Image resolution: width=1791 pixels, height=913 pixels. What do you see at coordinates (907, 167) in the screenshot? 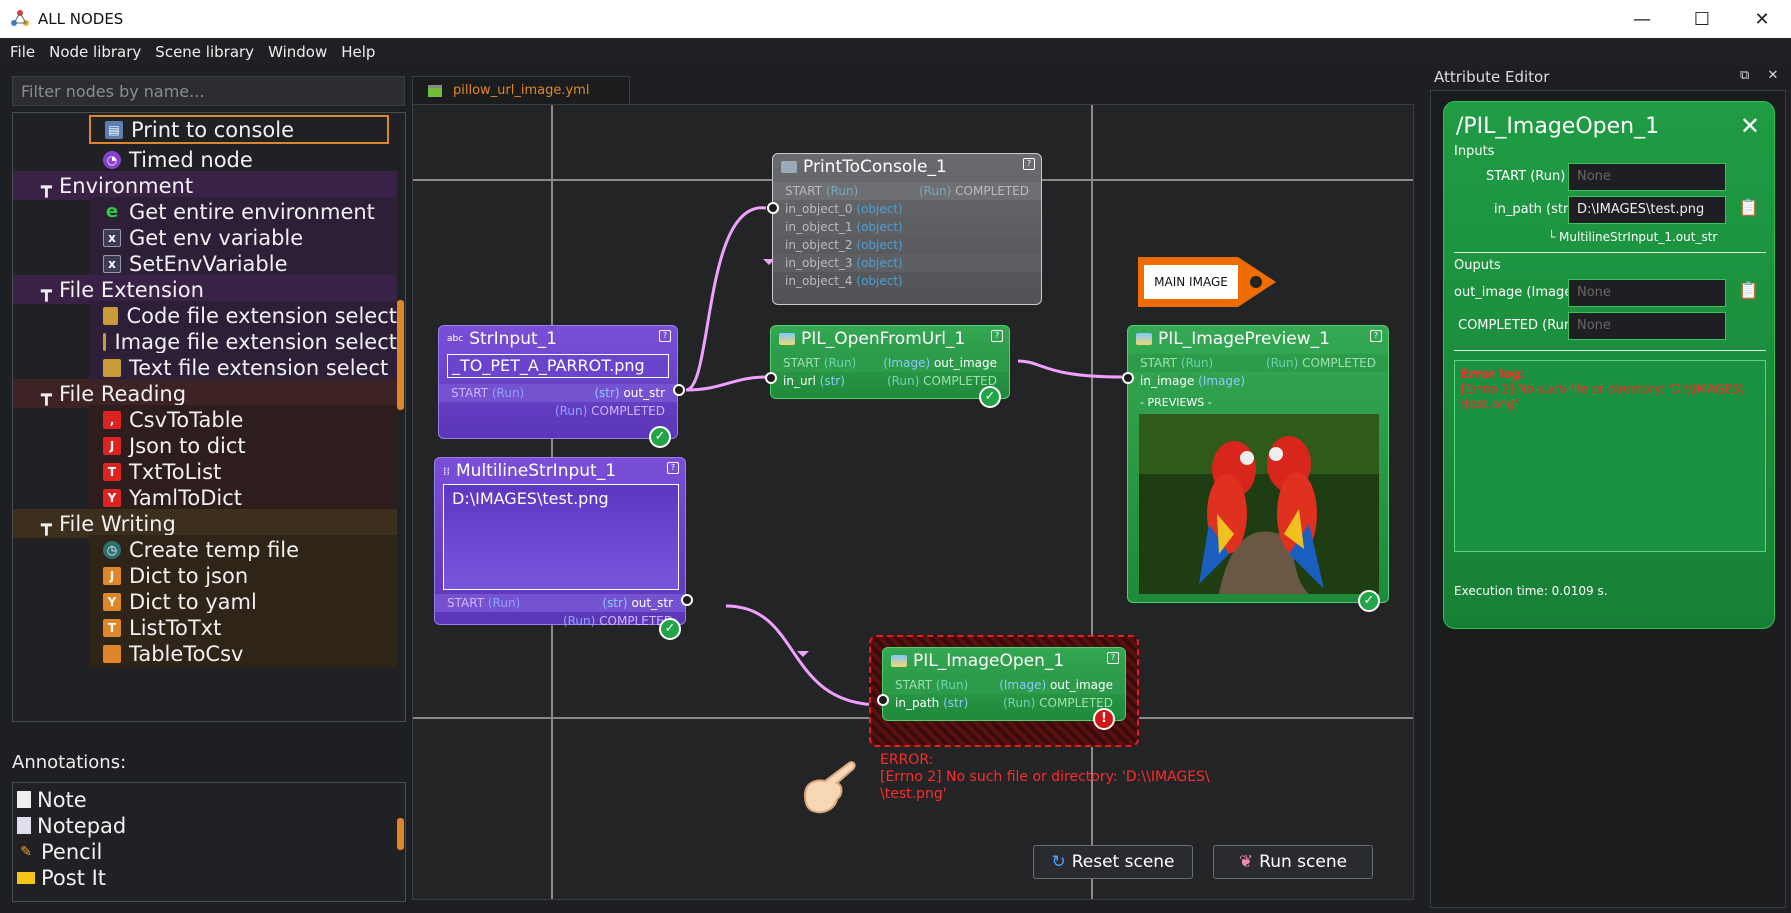
I see `node-header: PrintToConsole_1` at bounding box center [907, 167].